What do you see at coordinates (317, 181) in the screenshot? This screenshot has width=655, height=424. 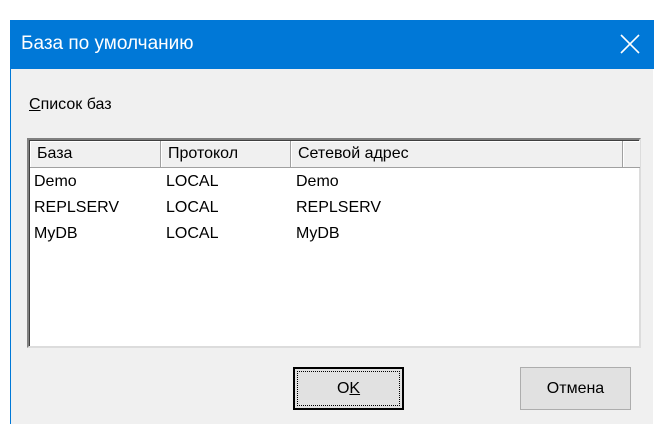 I see `cell-address: Demo` at bounding box center [317, 181].